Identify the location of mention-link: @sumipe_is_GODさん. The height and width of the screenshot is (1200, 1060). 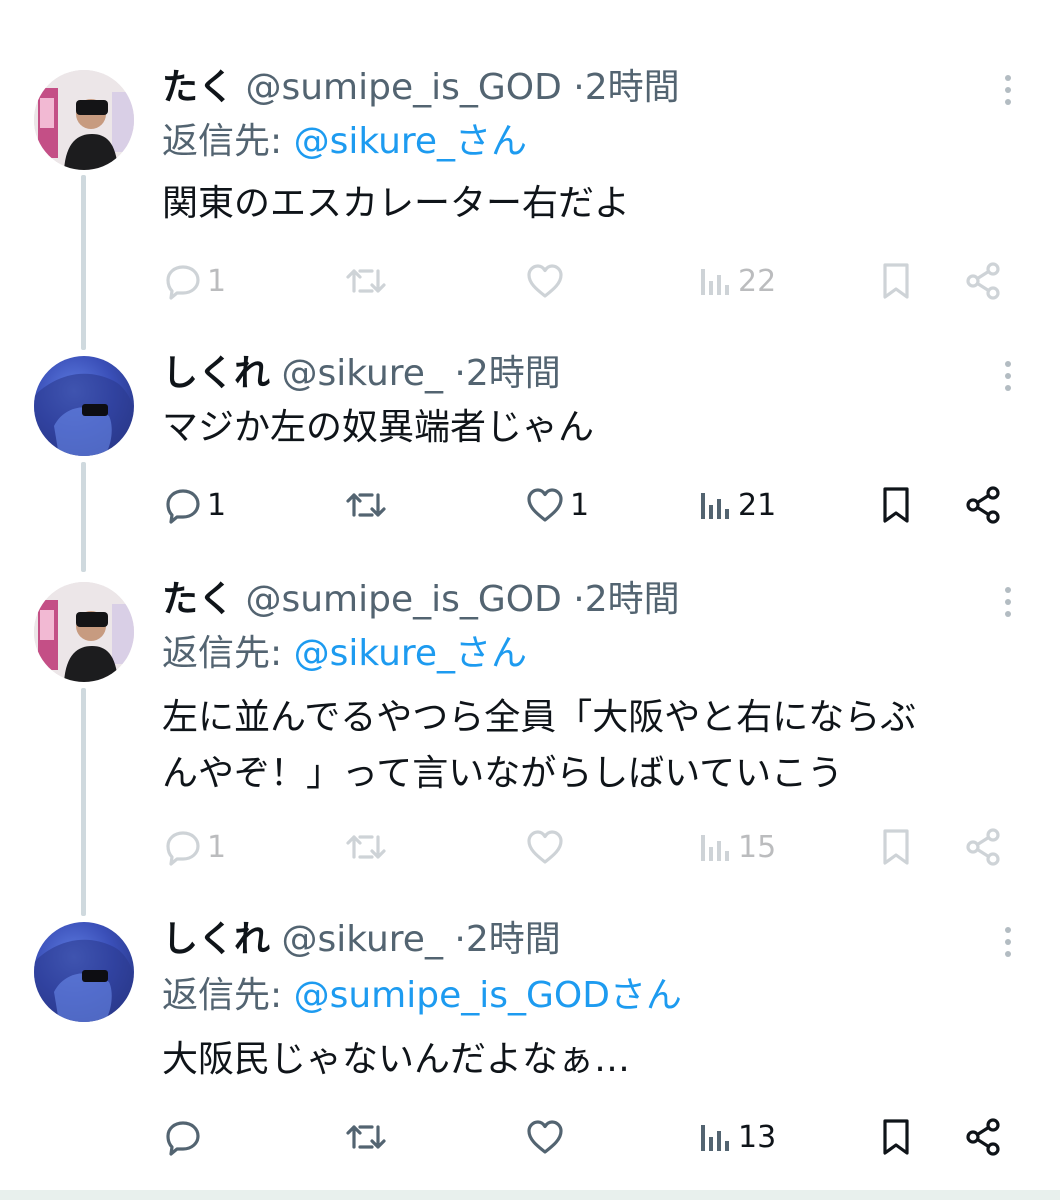
(488, 995).